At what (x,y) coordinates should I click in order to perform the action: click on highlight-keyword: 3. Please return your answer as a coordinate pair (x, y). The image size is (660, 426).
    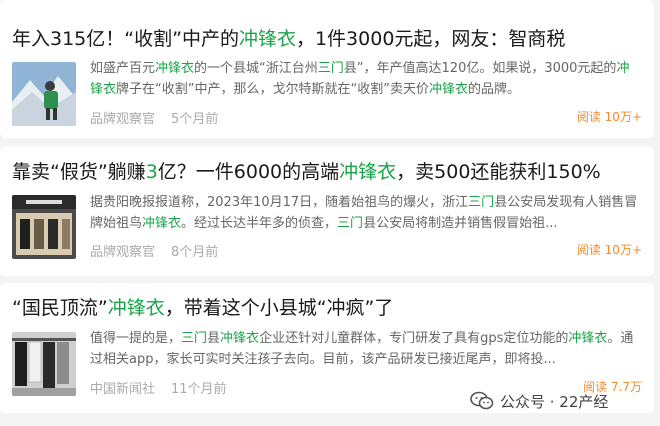
    Looking at the image, I should click on (151, 172).